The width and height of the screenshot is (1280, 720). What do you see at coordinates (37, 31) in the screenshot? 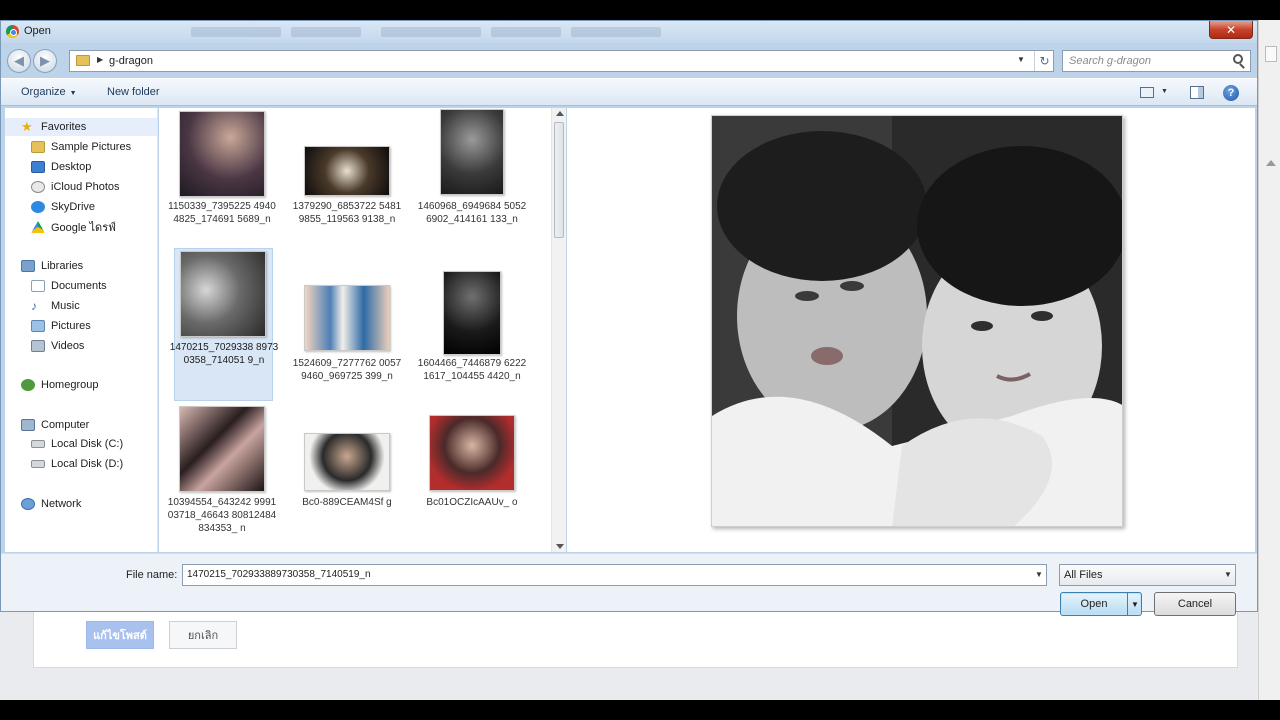
I see `dialog-title: Open` at bounding box center [37, 31].